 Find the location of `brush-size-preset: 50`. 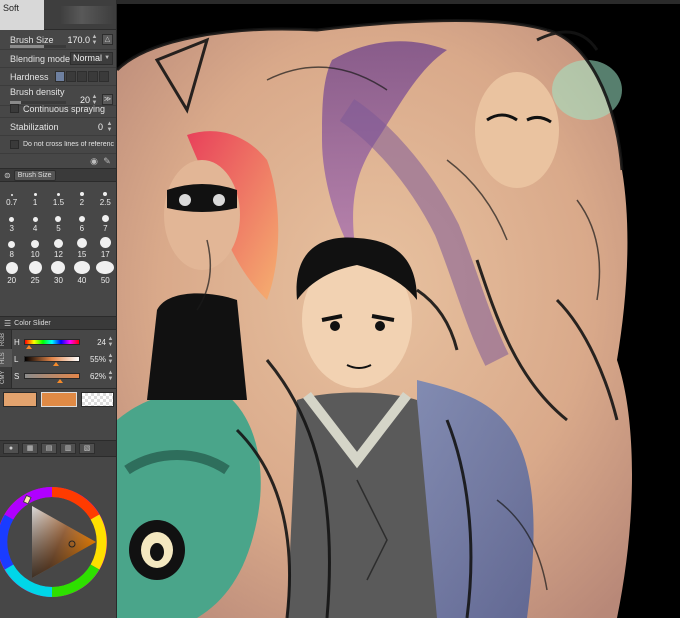

brush-size-preset: 50 is located at coordinates (105, 274).